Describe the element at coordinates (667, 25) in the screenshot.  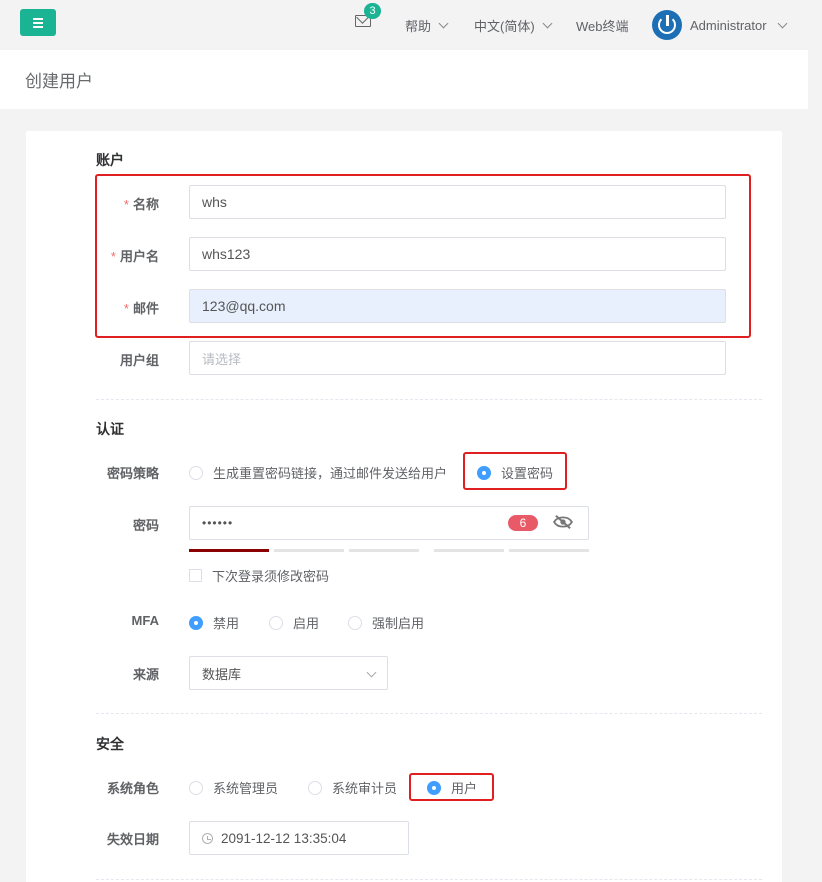
I see `avatar` at that location.